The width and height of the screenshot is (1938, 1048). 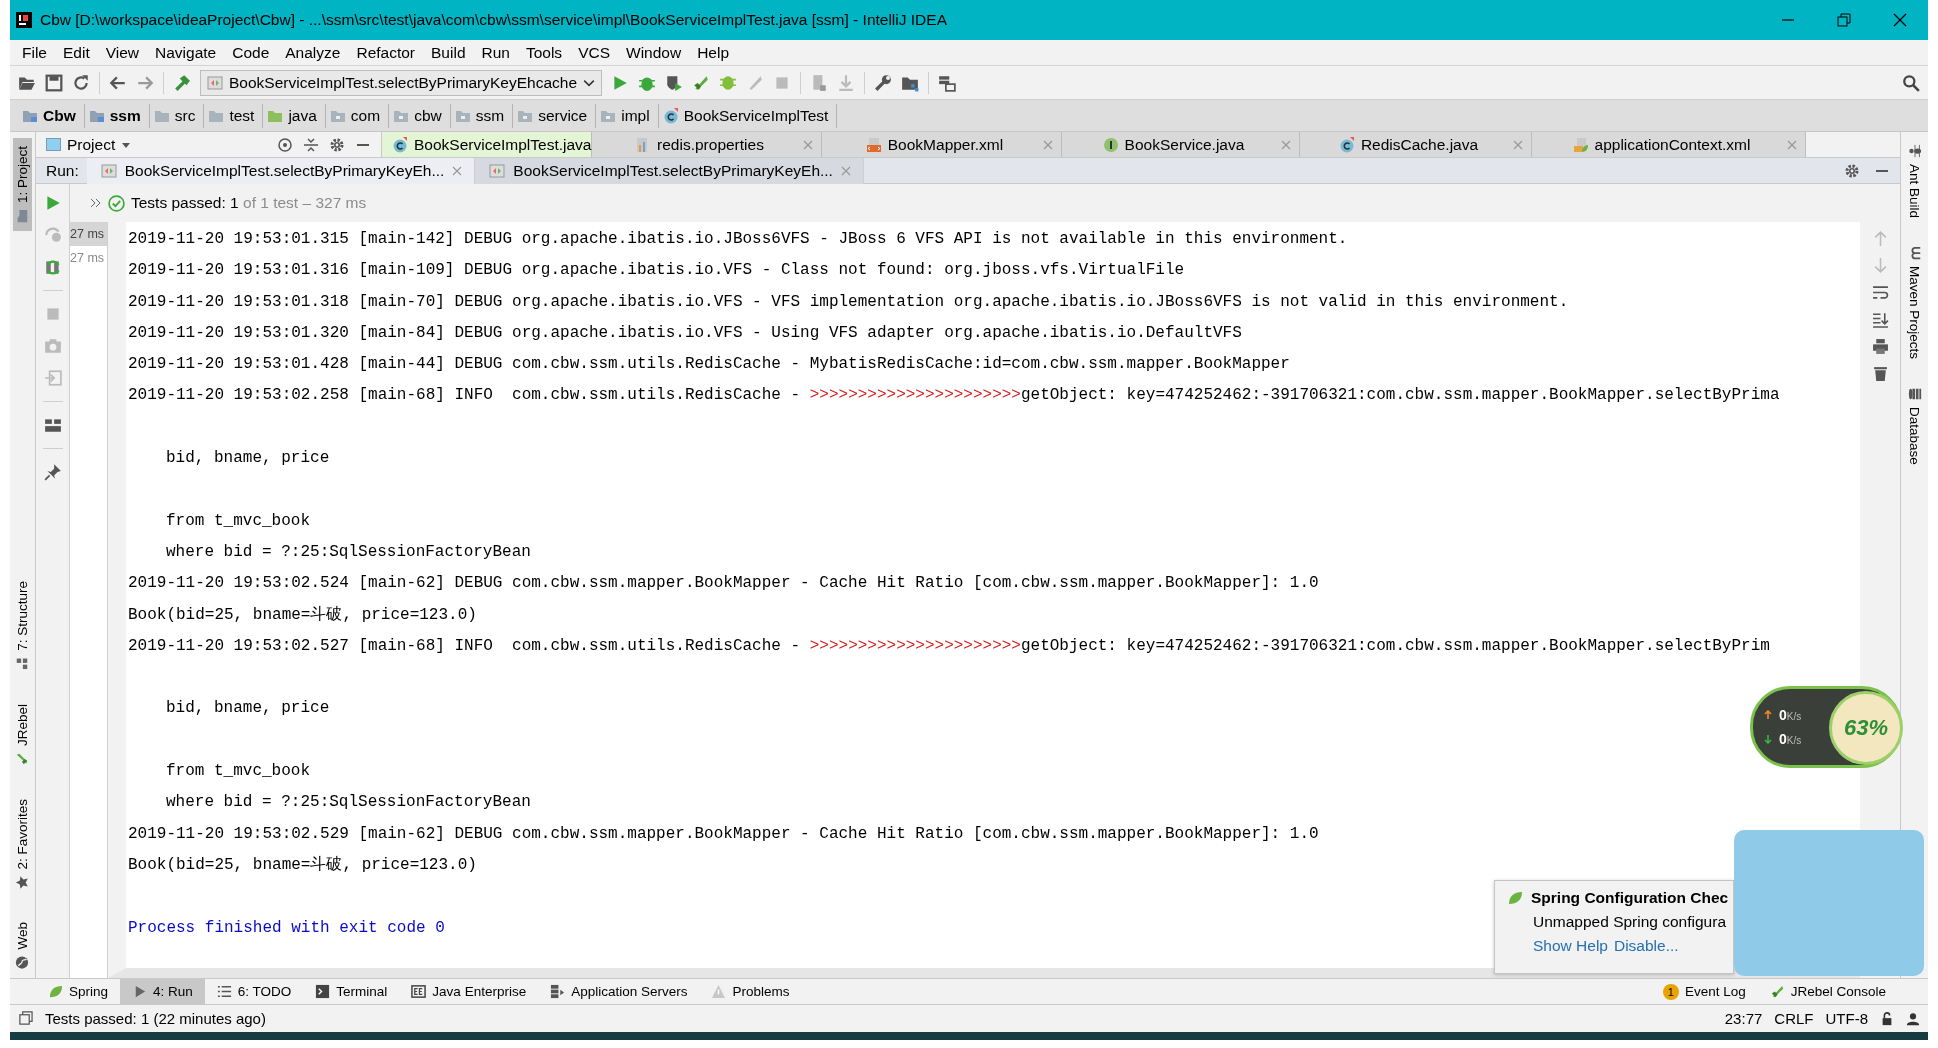 What do you see at coordinates (1580, 144) in the screenshot?
I see `spring-file-icon` at bounding box center [1580, 144].